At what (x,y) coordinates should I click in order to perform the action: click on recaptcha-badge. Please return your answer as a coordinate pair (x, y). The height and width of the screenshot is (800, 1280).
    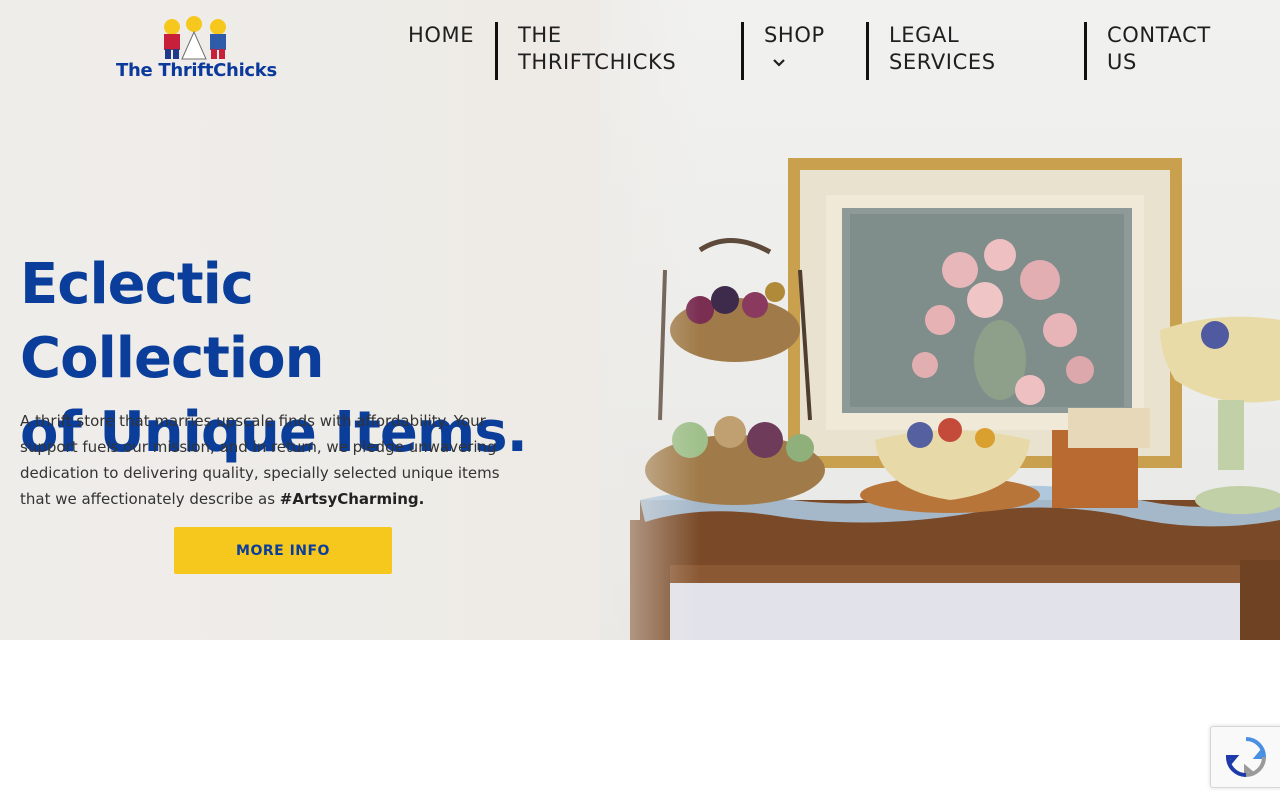
    Looking at the image, I should click on (1245, 757).